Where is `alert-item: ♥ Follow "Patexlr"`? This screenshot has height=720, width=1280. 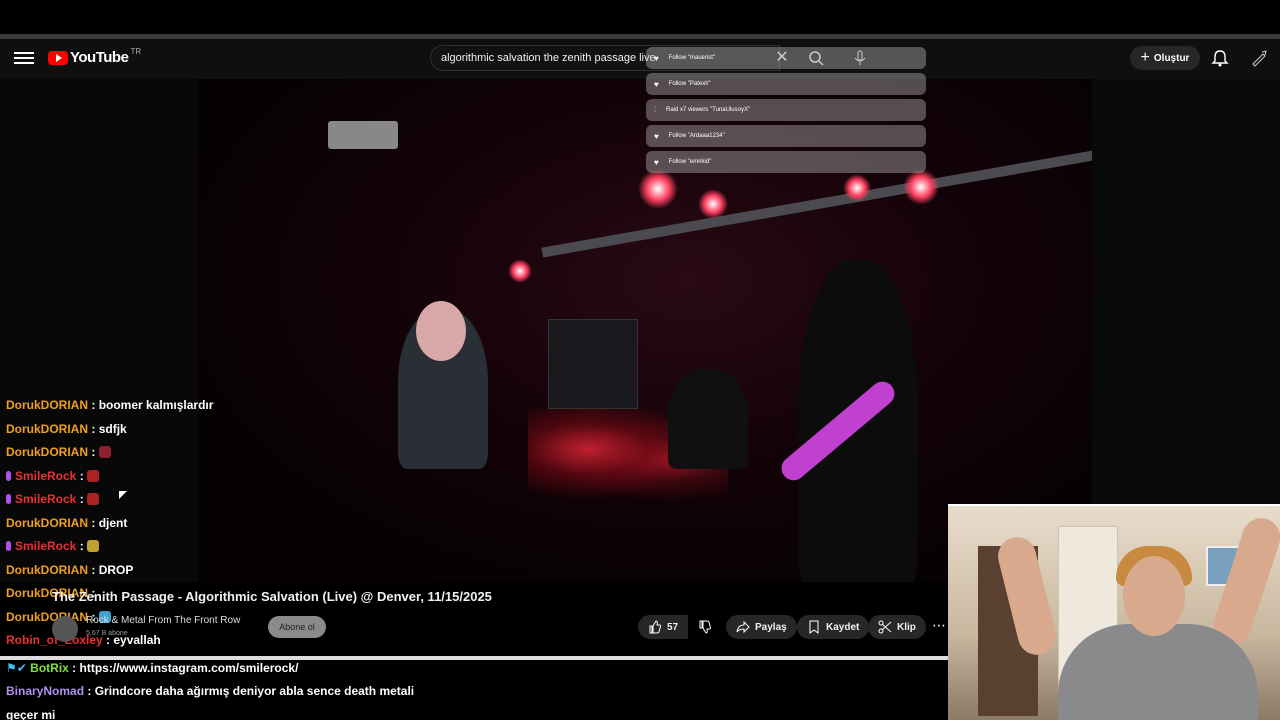 alert-item: ♥ Follow "Patexlr" is located at coordinates (786, 84).